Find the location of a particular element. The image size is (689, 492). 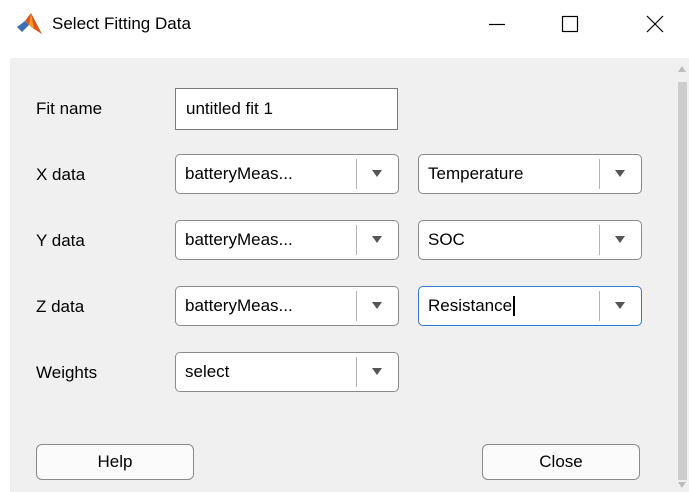

weights-value: select is located at coordinates (207, 371).